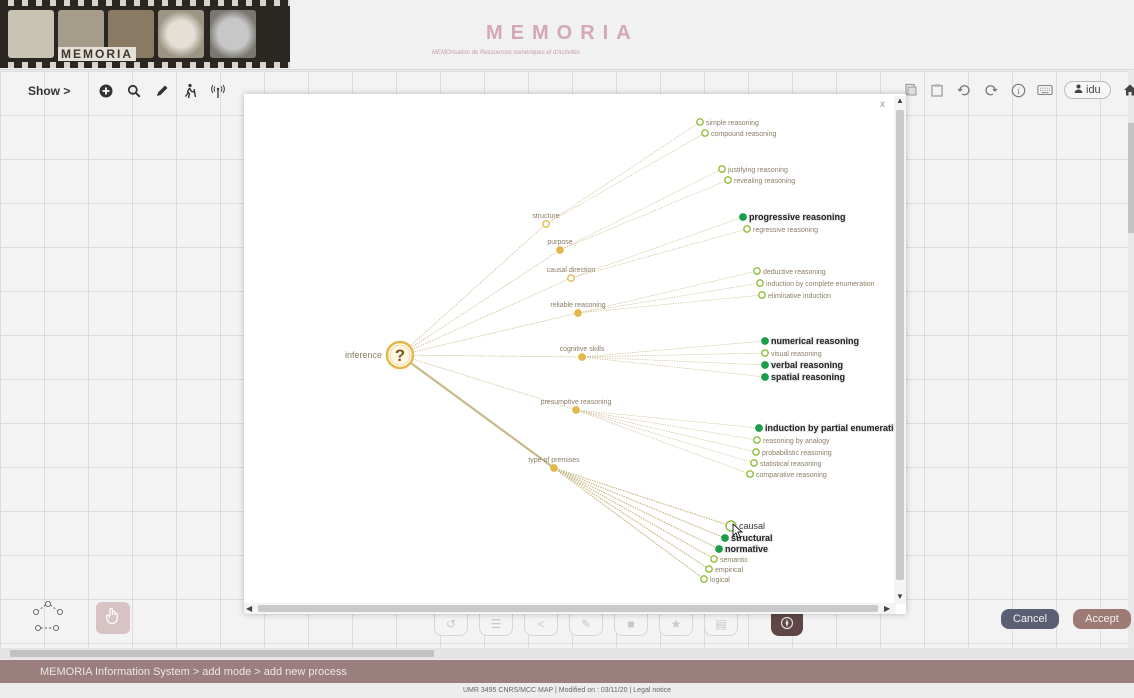 This screenshot has width=1134, height=698. I want to click on leaf-label: regressive reasoning, so click(785, 230).